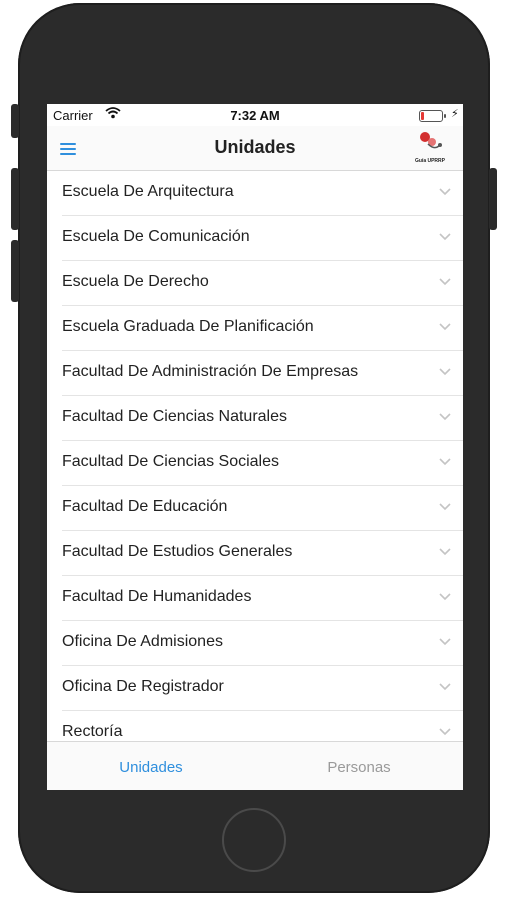 This screenshot has height=900, width=507. Describe the element at coordinates (262, 508) in the screenshot. I see `list-item: Facultad De Educación` at that location.